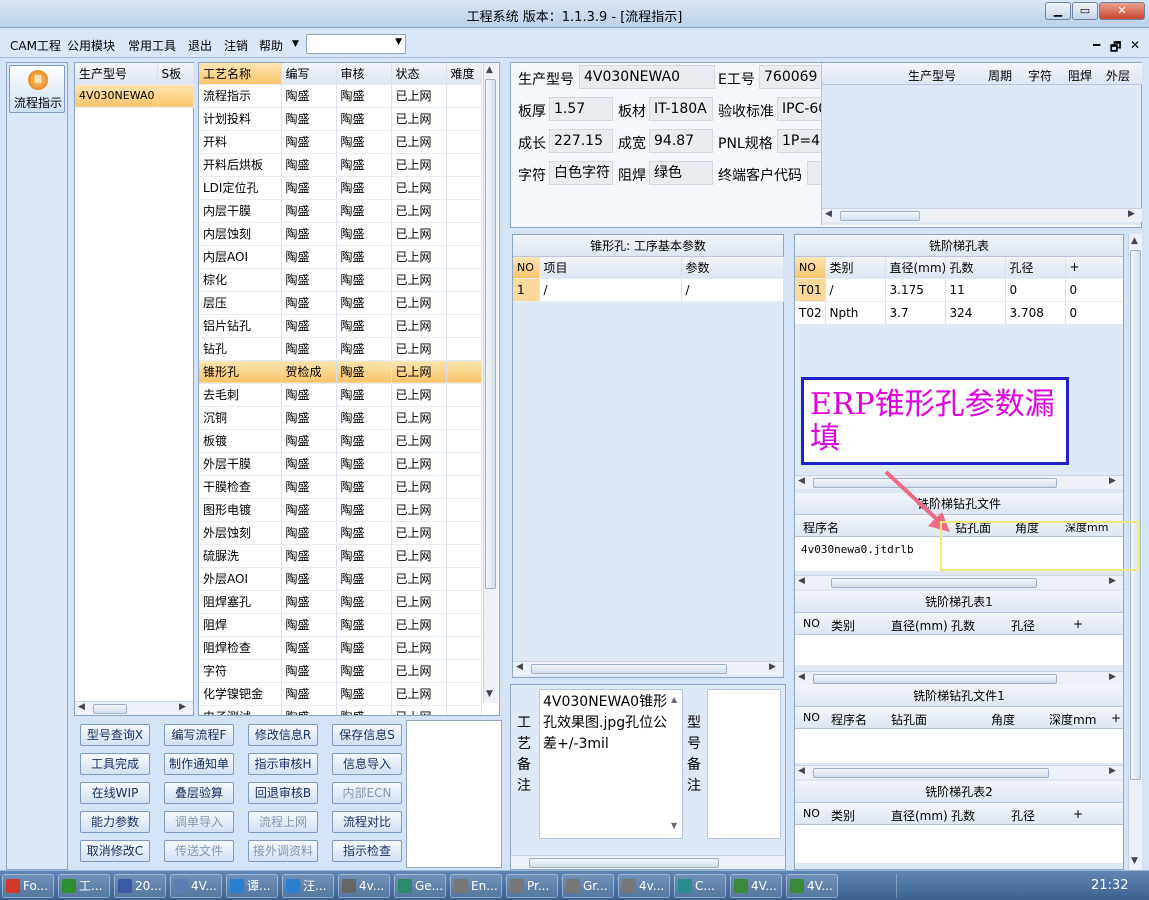 The image size is (1149, 900). I want to click on process-vscroll: ▲ ▼, so click(490, 383).